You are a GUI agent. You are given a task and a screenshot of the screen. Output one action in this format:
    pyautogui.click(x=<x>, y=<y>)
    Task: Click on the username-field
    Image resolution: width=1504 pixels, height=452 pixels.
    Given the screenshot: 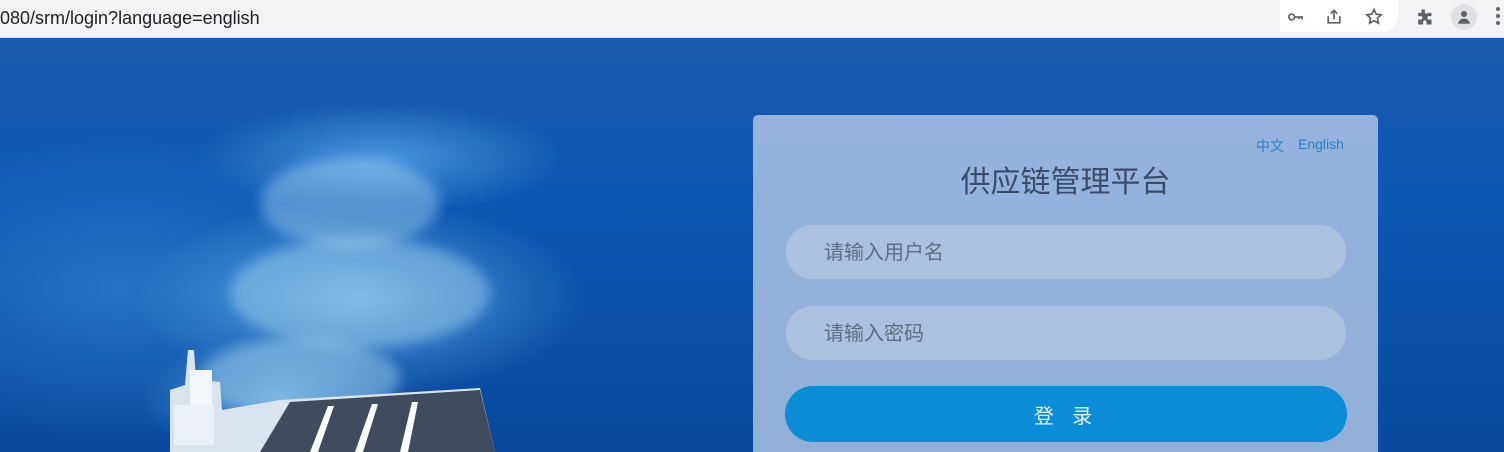 What is the action you would take?
    pyautogui.click(x=1066, y=252)
    